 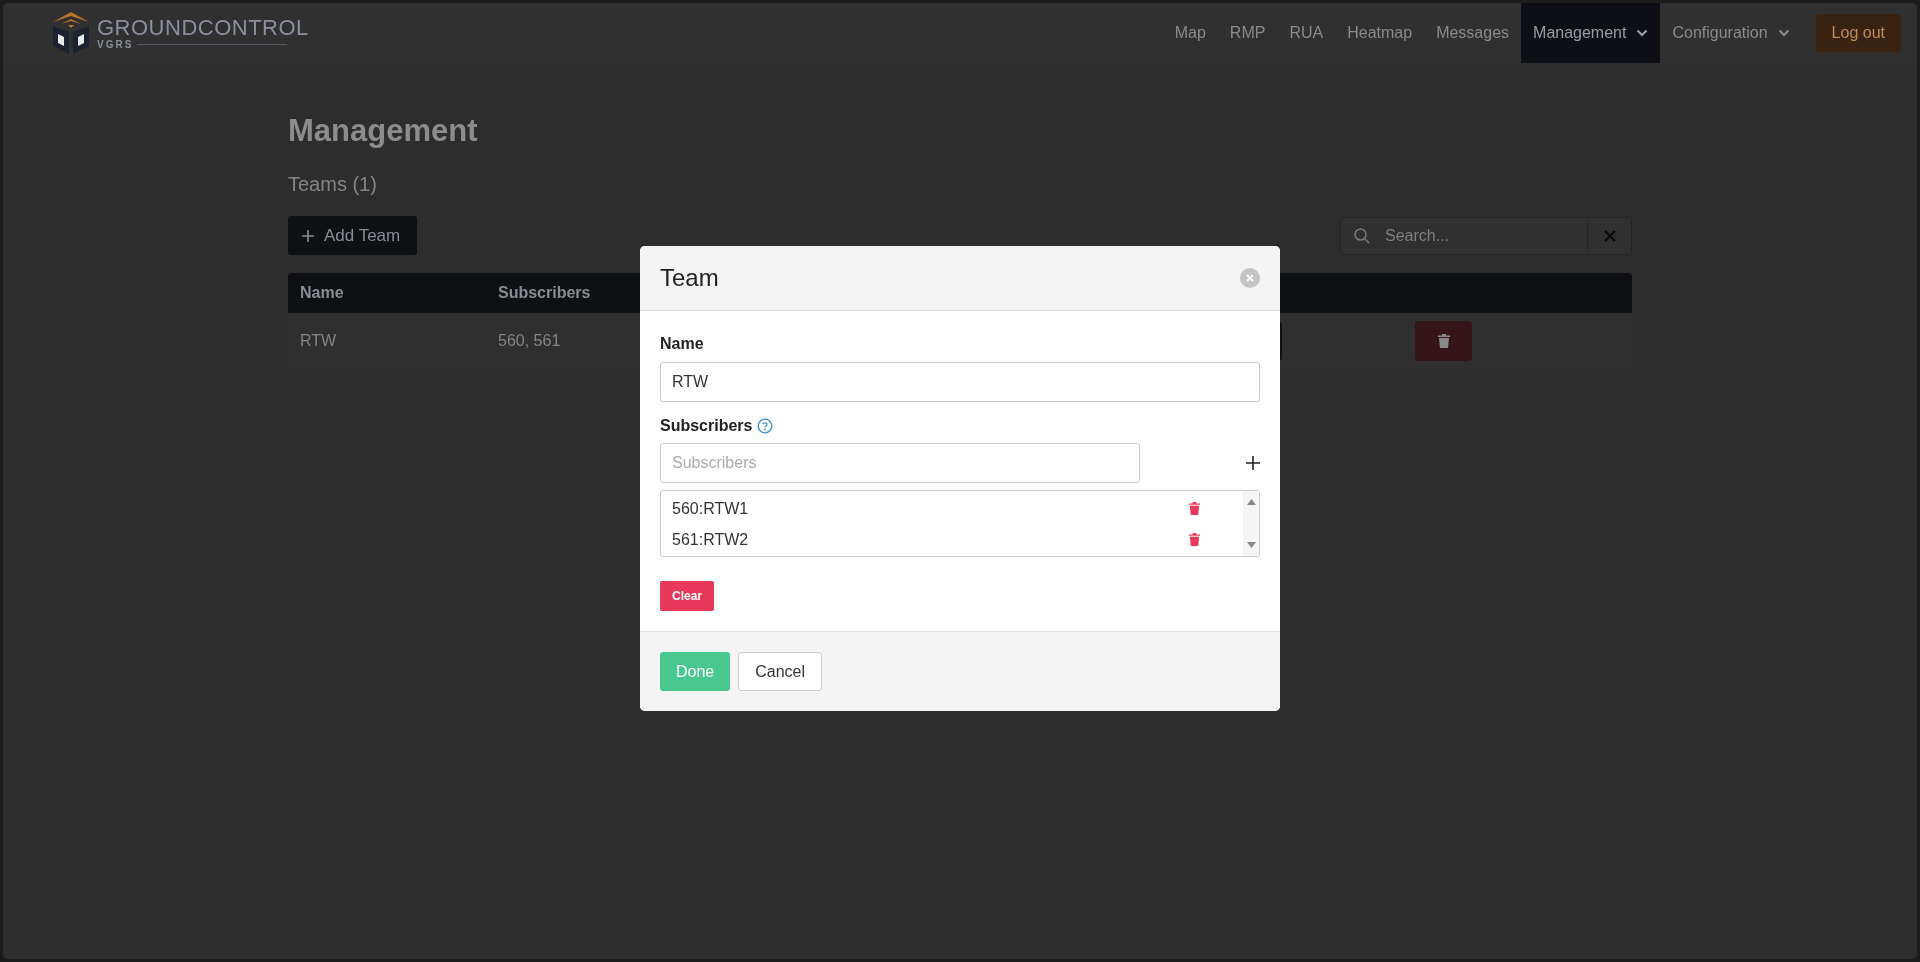 What do you see at coordinates (333, 184) in the screenshot?
I see `teams-count-heading: Teams (1)` at bounding box center [333, 184].